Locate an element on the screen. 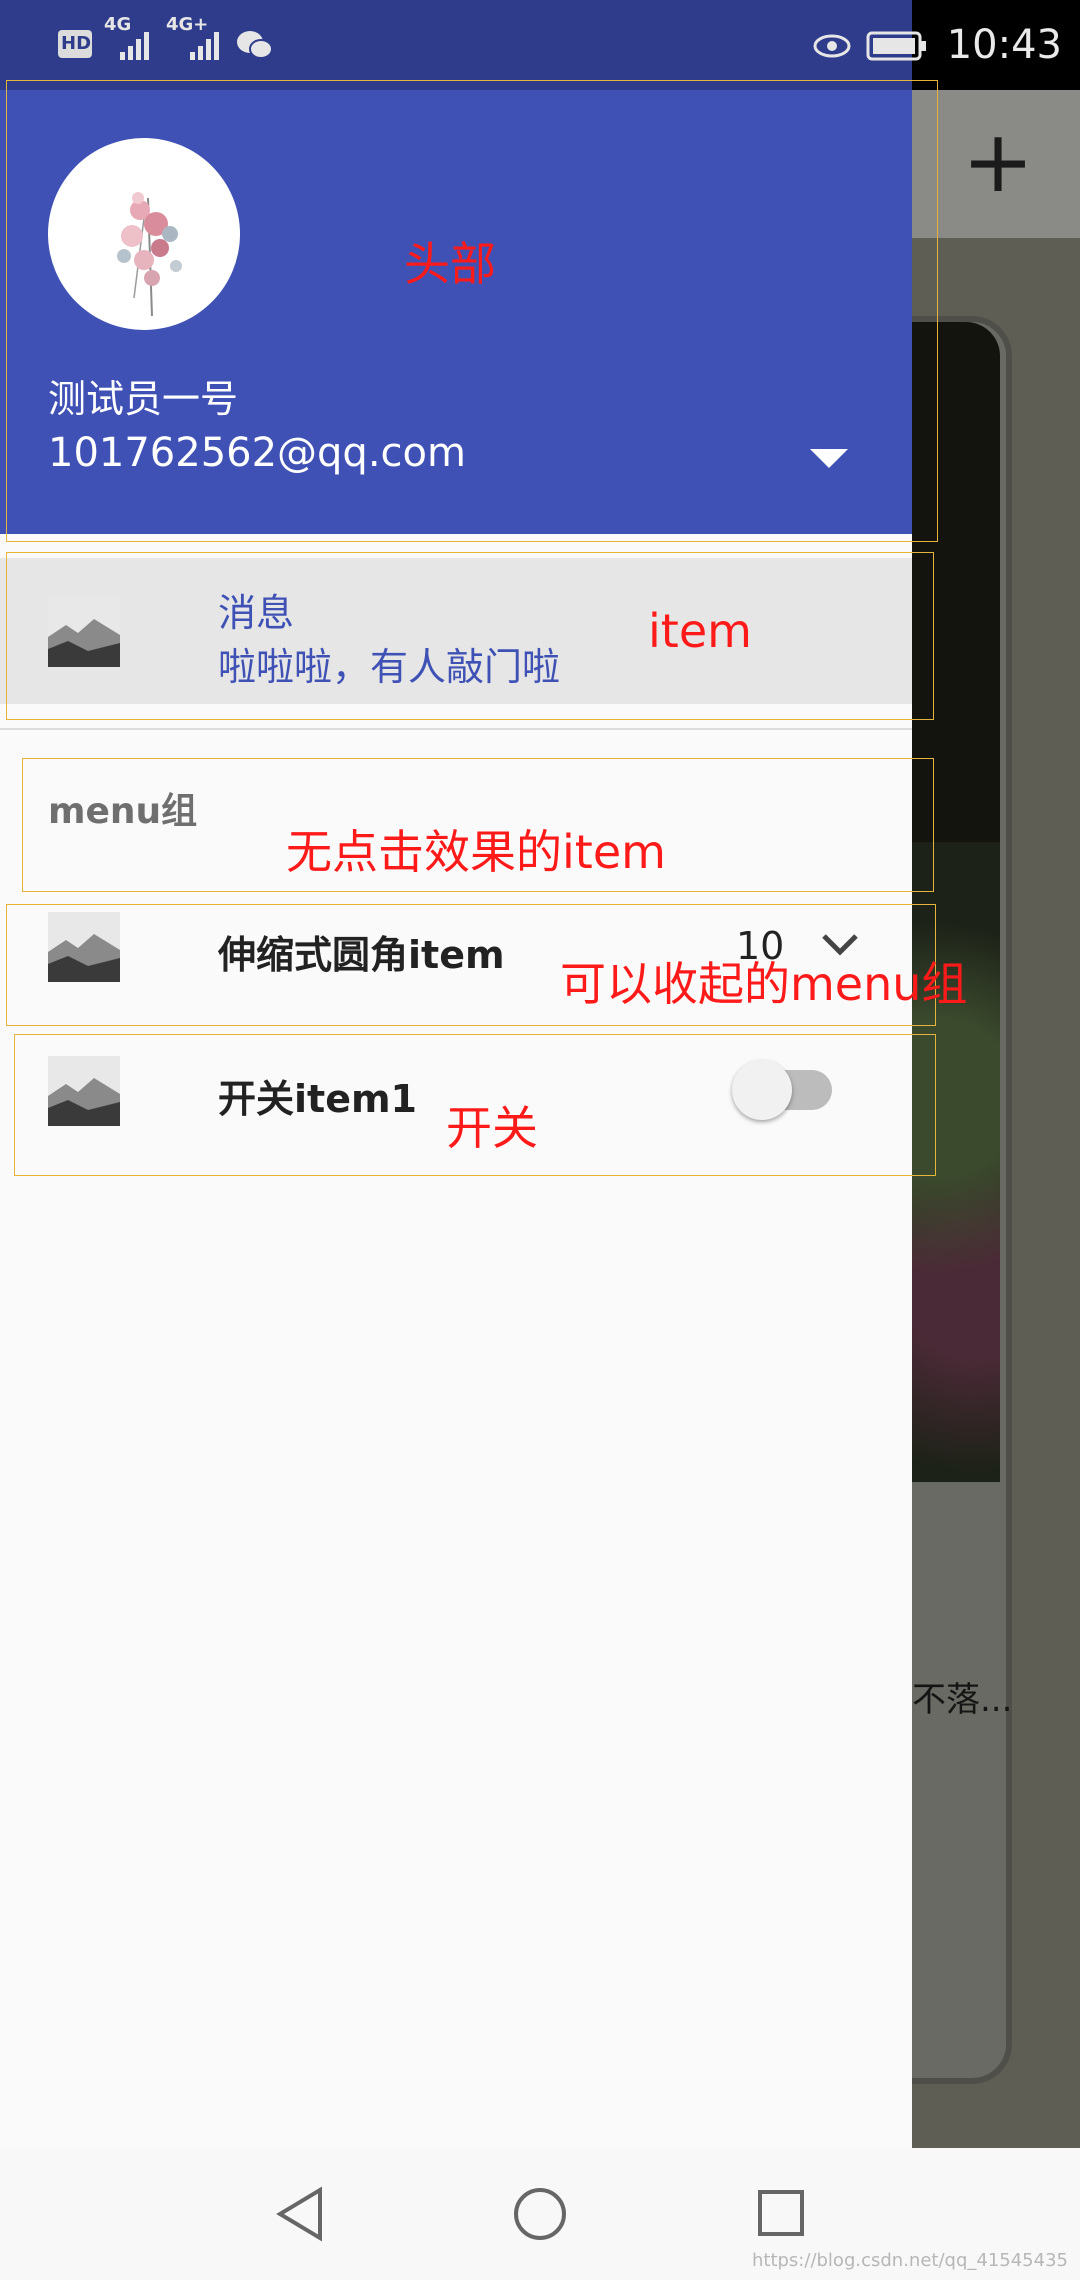  status-bar: HD 4G 4G+ 10:43 is located at coordinates (540, 45).